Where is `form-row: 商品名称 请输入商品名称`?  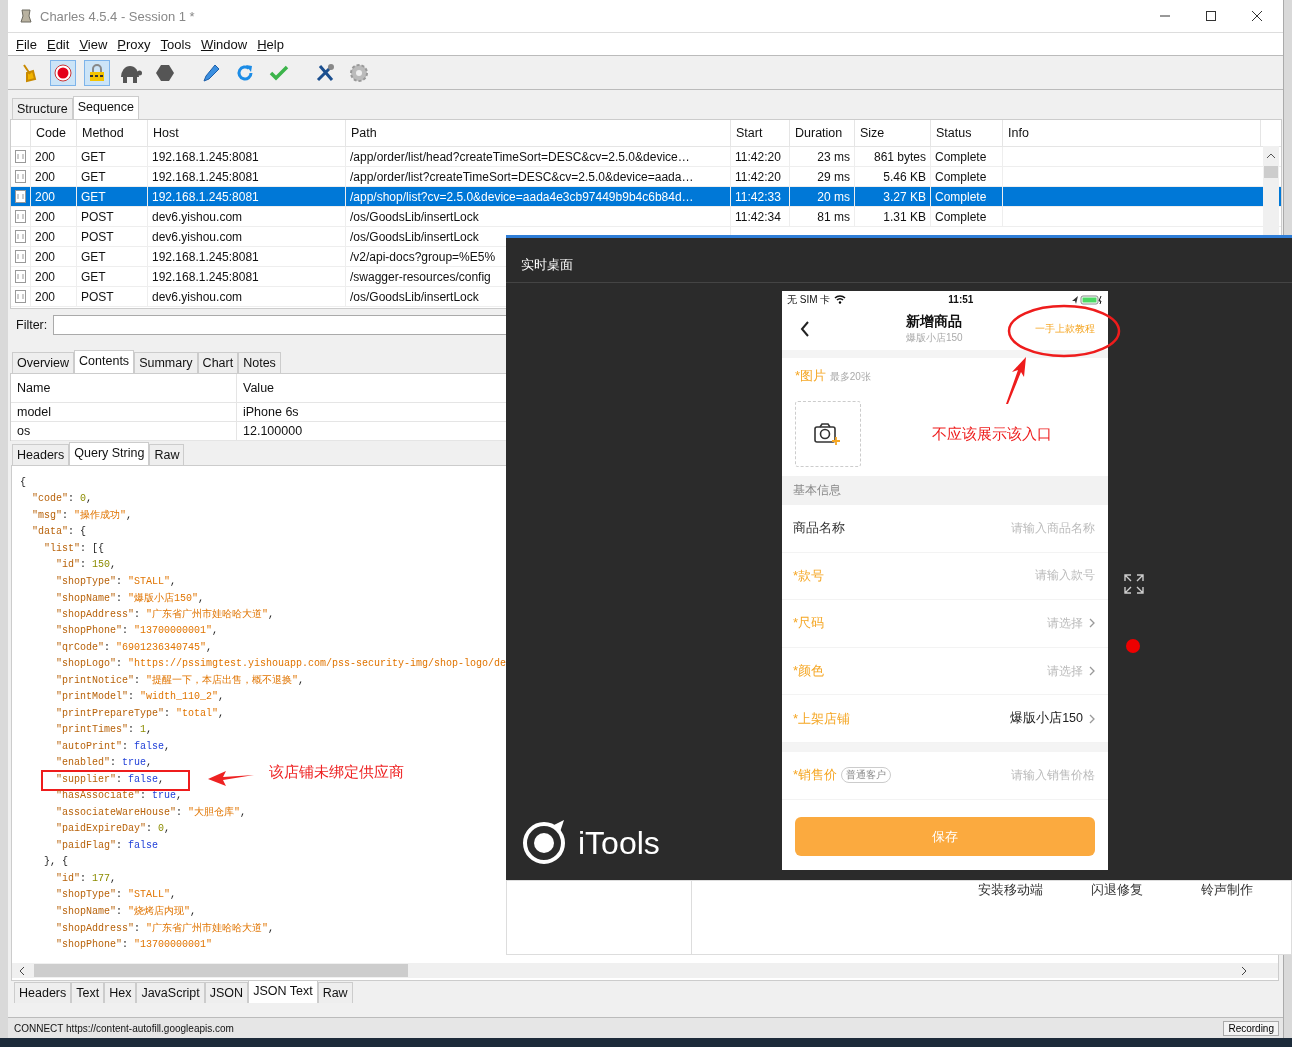
form-row: 商品名称 请输入商品名称 is located at coordinates (945, 529).